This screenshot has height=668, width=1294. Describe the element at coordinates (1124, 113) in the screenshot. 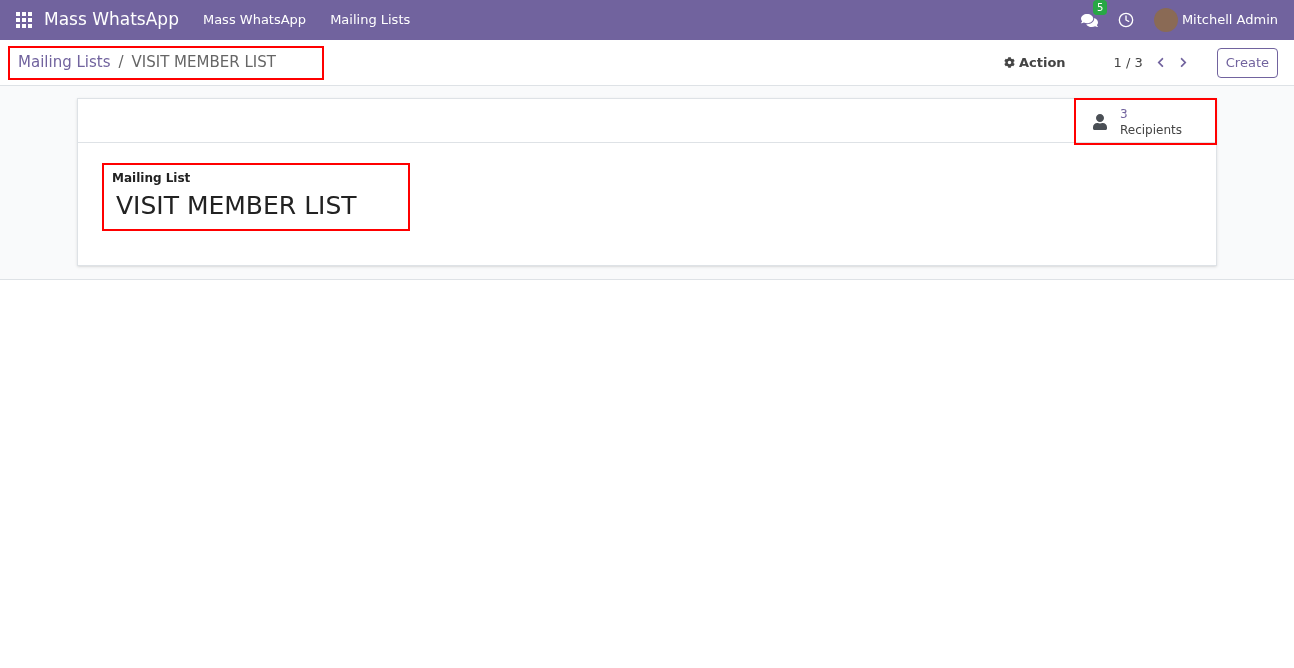

I see `recipients-count: 3` at that location.